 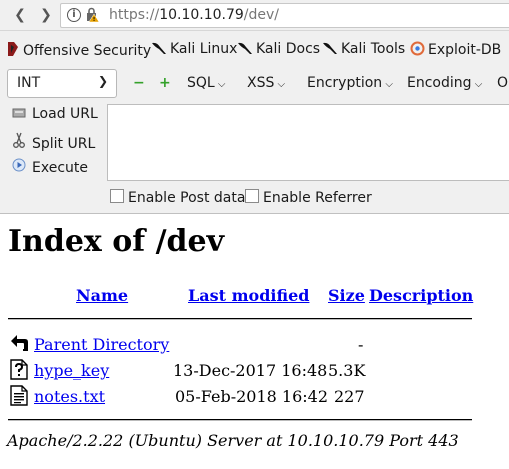 I want to click on enable-post-label: Enable Post data, so click(x=187, y=198).